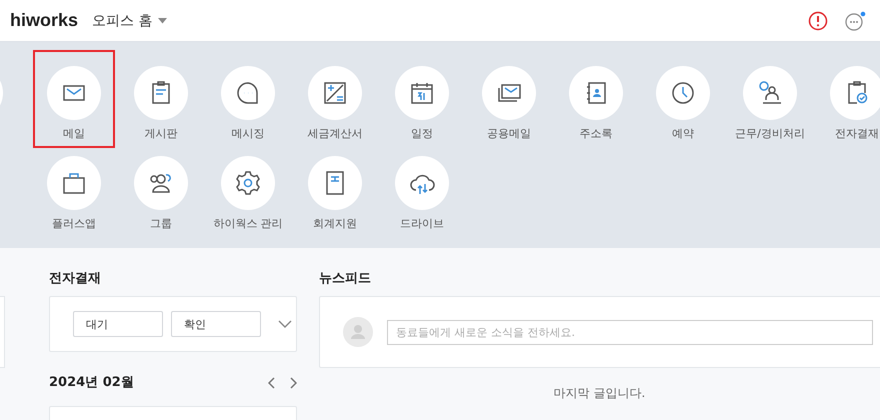 The image size is (880, 420). What do you see at coordinates (293, 383) in the screenshot?
I see `chevron-right-icon` at bounding box center [293, 383].